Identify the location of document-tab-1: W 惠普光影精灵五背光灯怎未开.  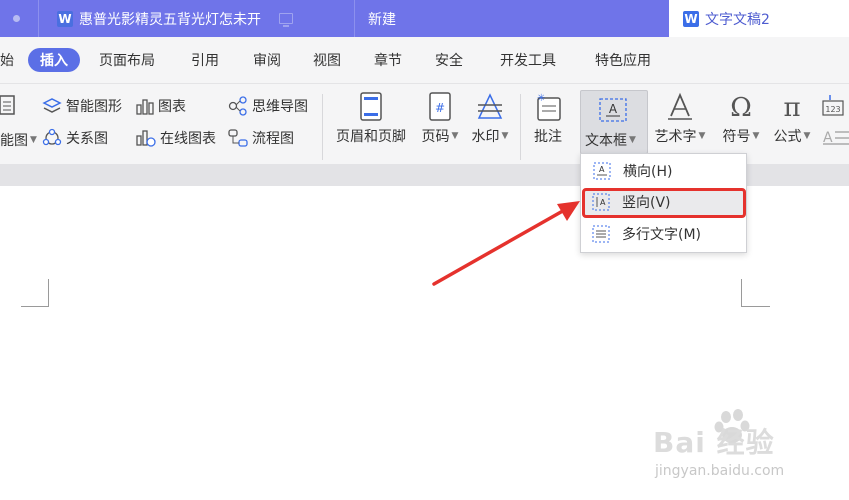
(195, 18).